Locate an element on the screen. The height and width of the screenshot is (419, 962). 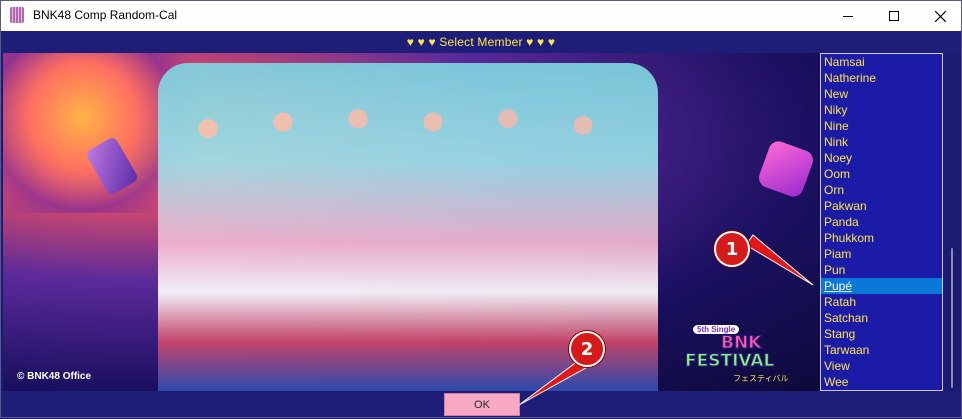
minimize-icon is located at coordinates (848, 16).